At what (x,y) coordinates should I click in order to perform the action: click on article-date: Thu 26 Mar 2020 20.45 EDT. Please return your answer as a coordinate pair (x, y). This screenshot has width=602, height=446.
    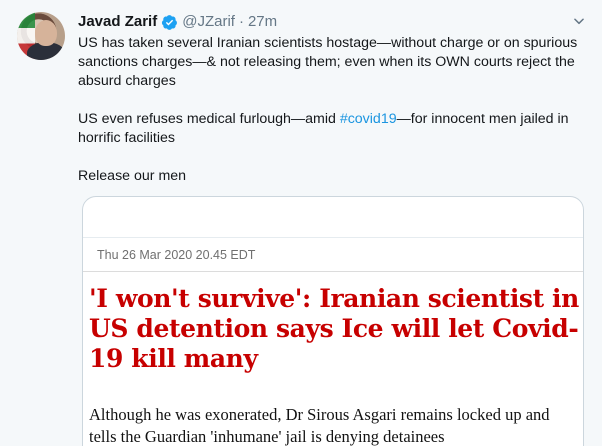
    Looking at the image, I should click on (176, 255).